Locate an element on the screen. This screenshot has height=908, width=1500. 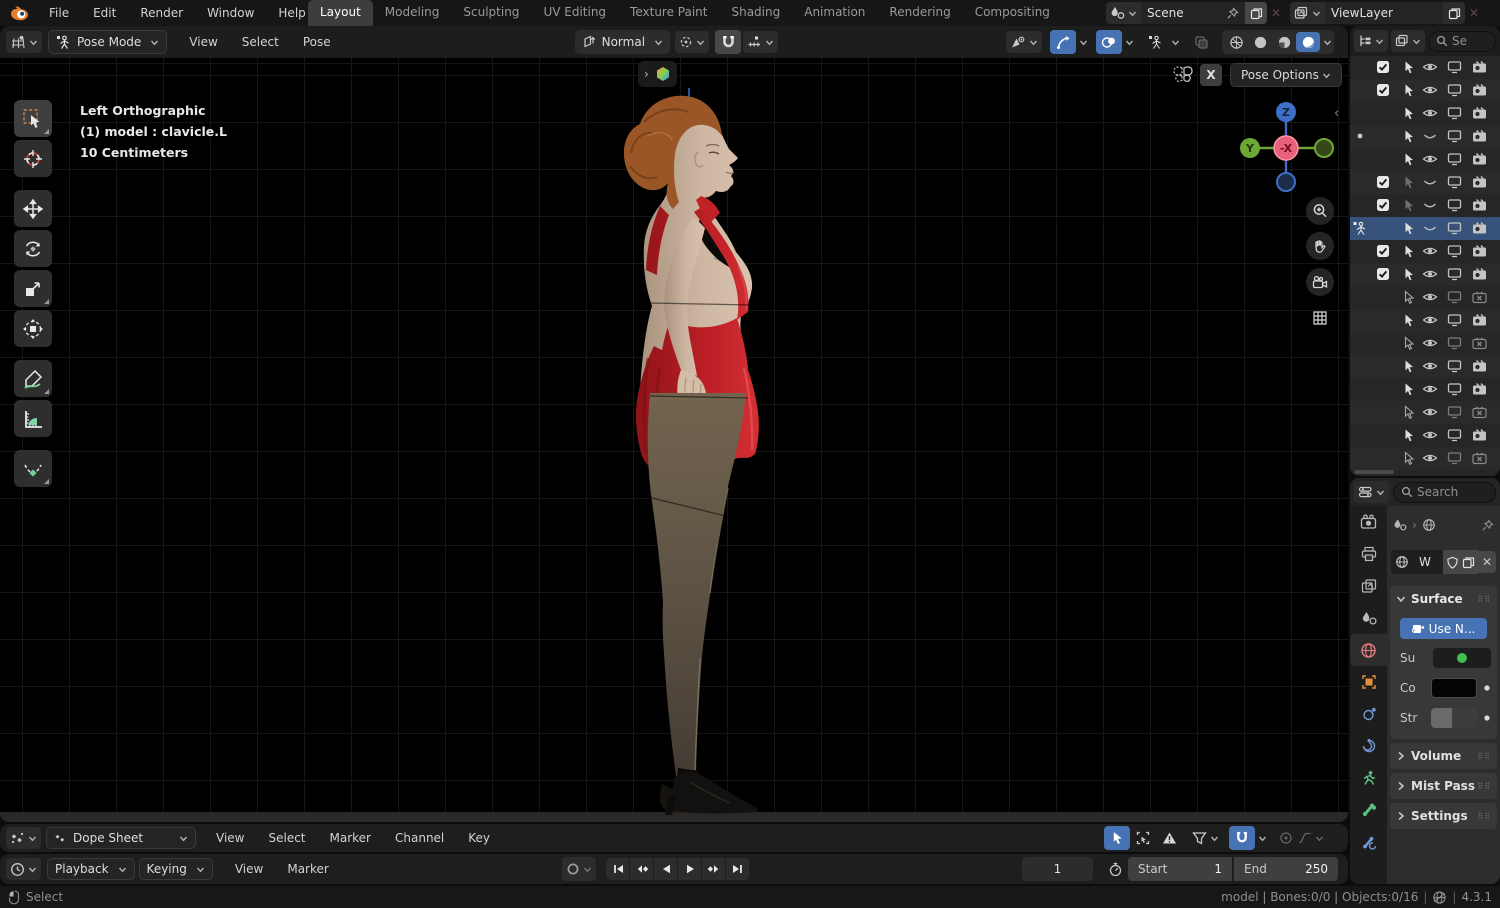
panel-settings: Settings ⠿⠿ is located at coordinates (1443, 816).